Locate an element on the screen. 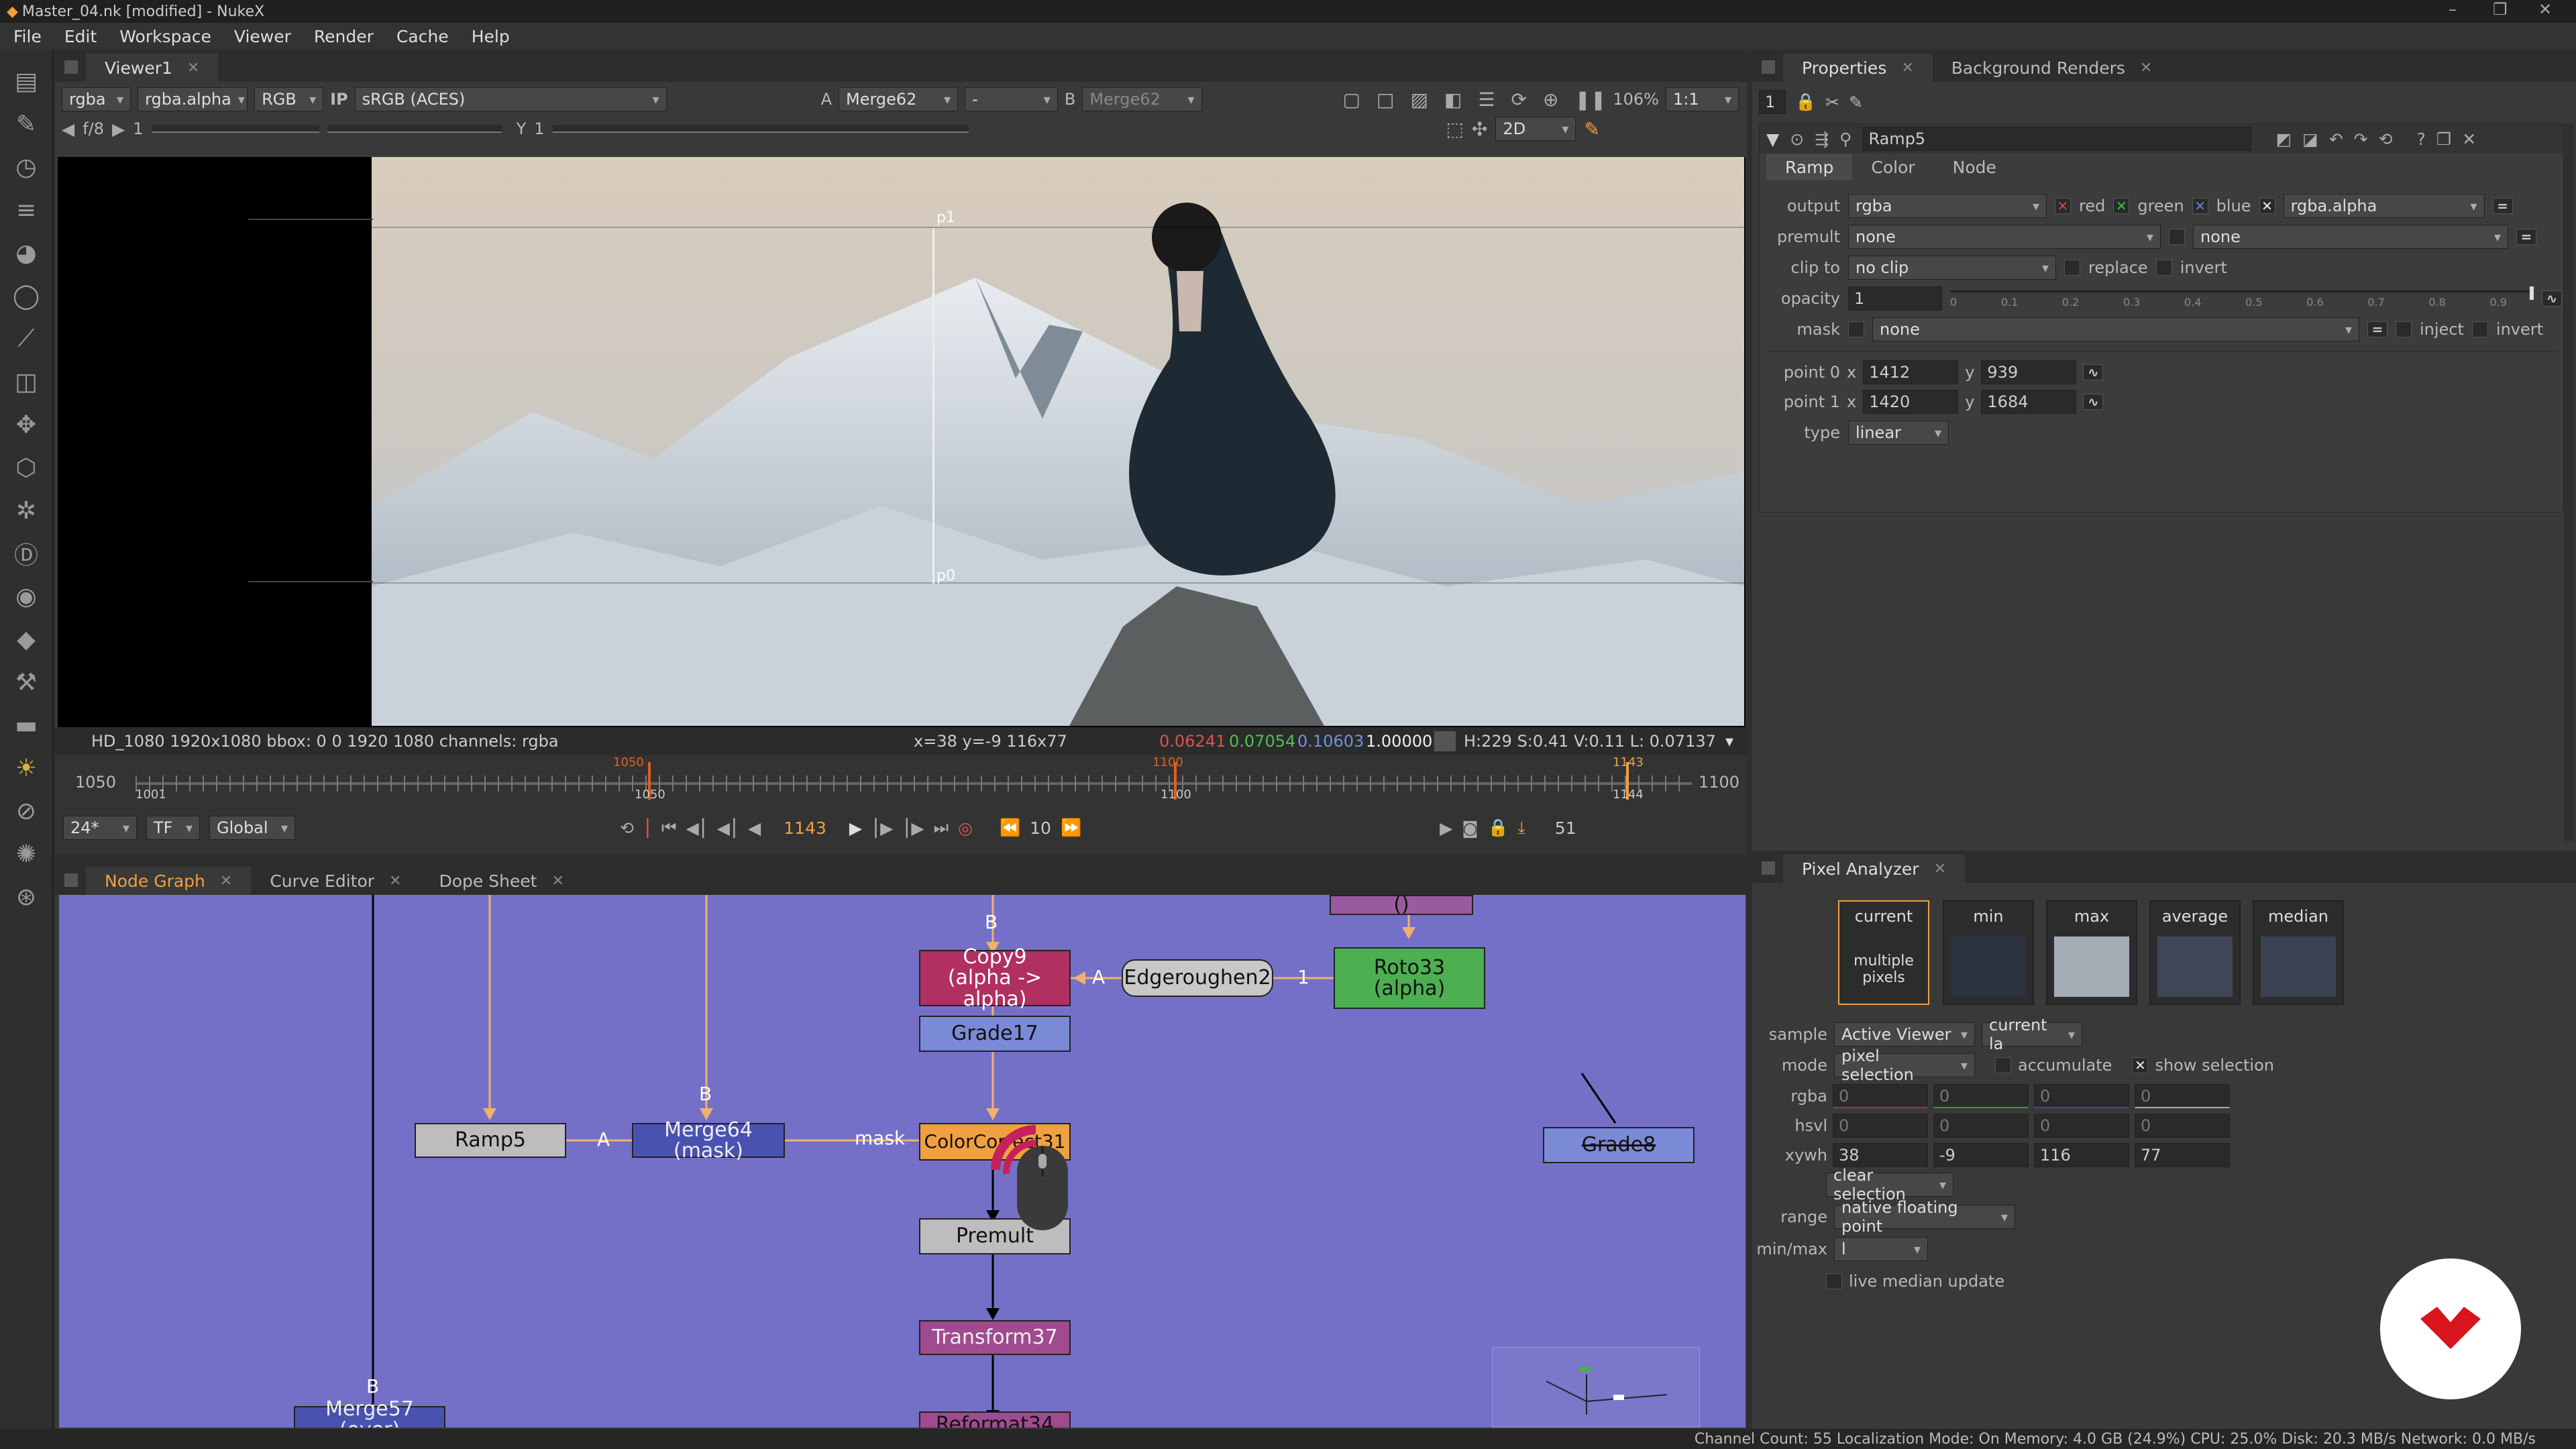  next-keyframe-icon: ⎮▶ is located at coordinates (913, 828).